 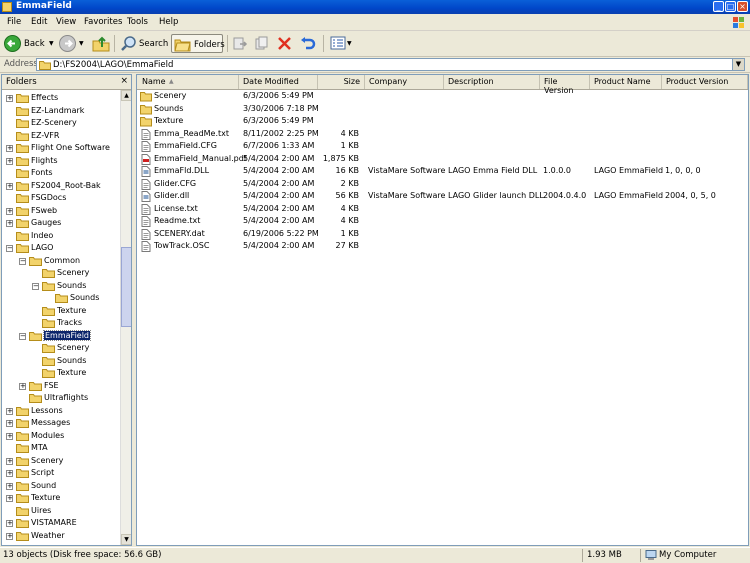 What do you see at coordinates (14, 22) in the screenshot?
I see `menu-file: File` at bounding box center [14, 22].